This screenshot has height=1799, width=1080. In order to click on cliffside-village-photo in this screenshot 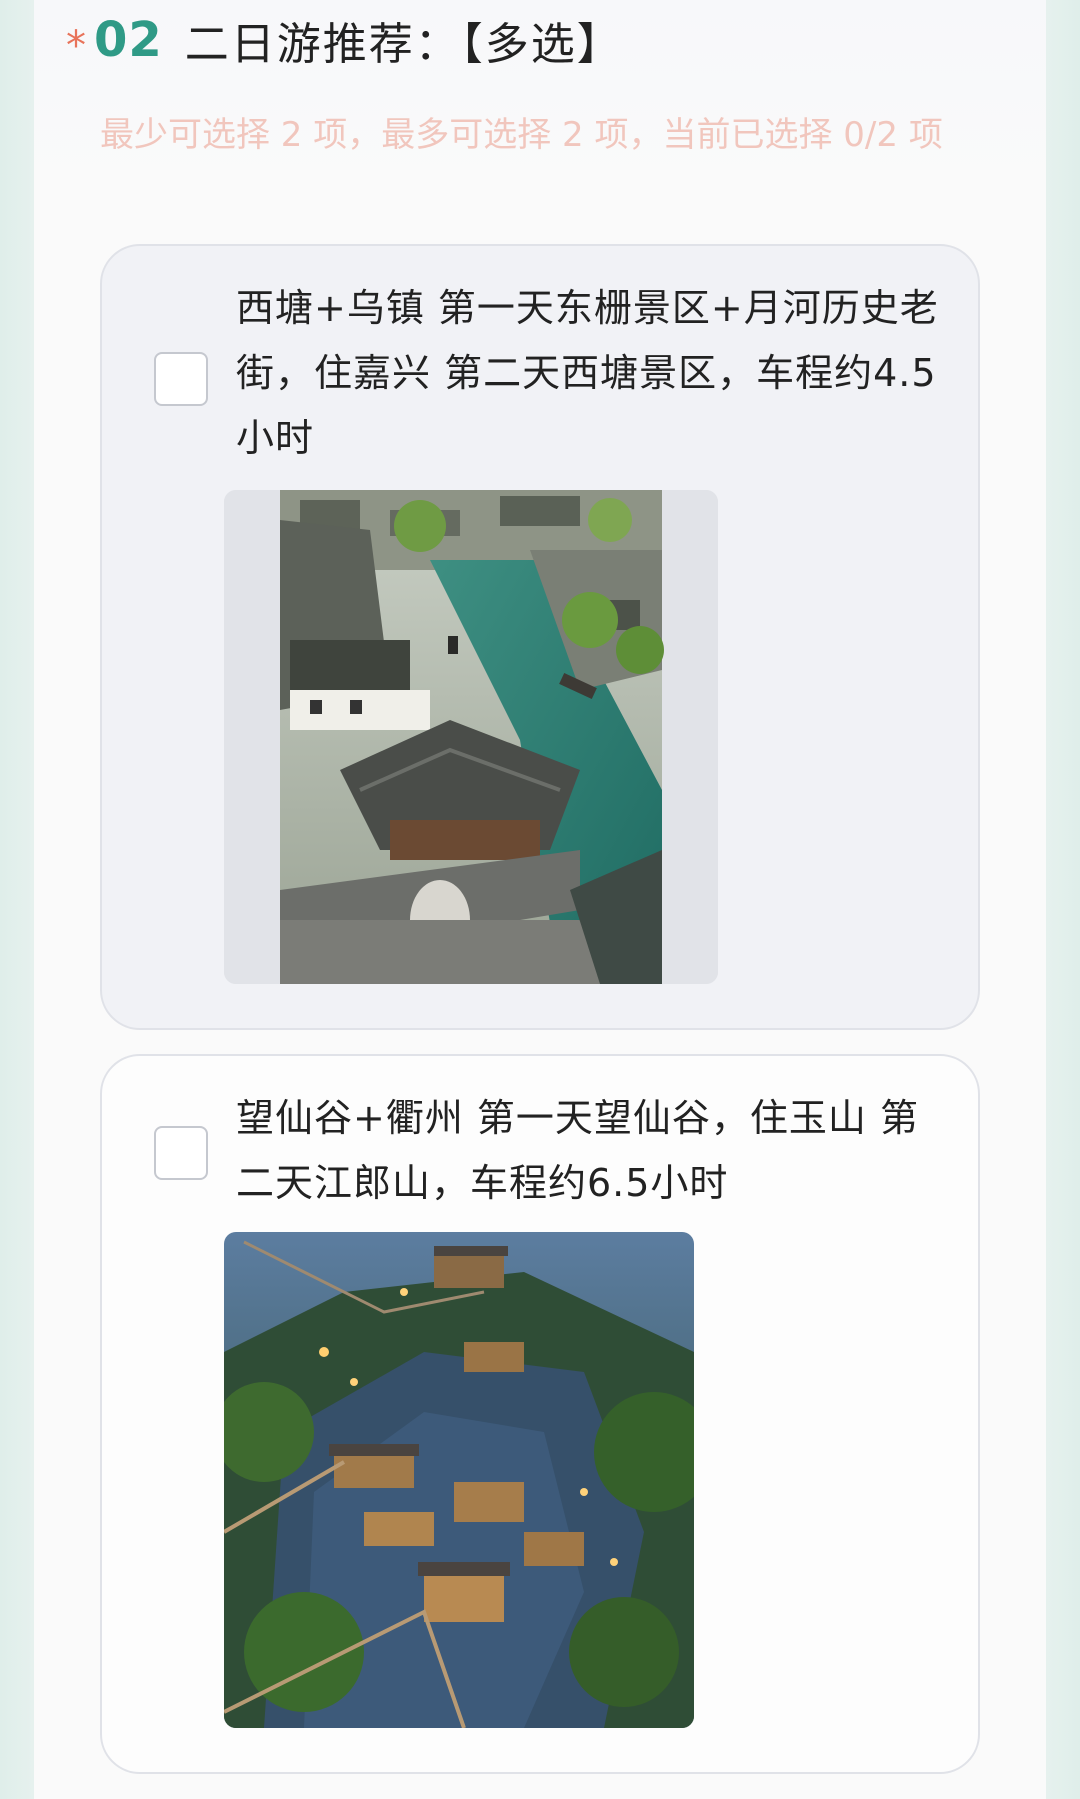, I will do `click(459, 1480)`.